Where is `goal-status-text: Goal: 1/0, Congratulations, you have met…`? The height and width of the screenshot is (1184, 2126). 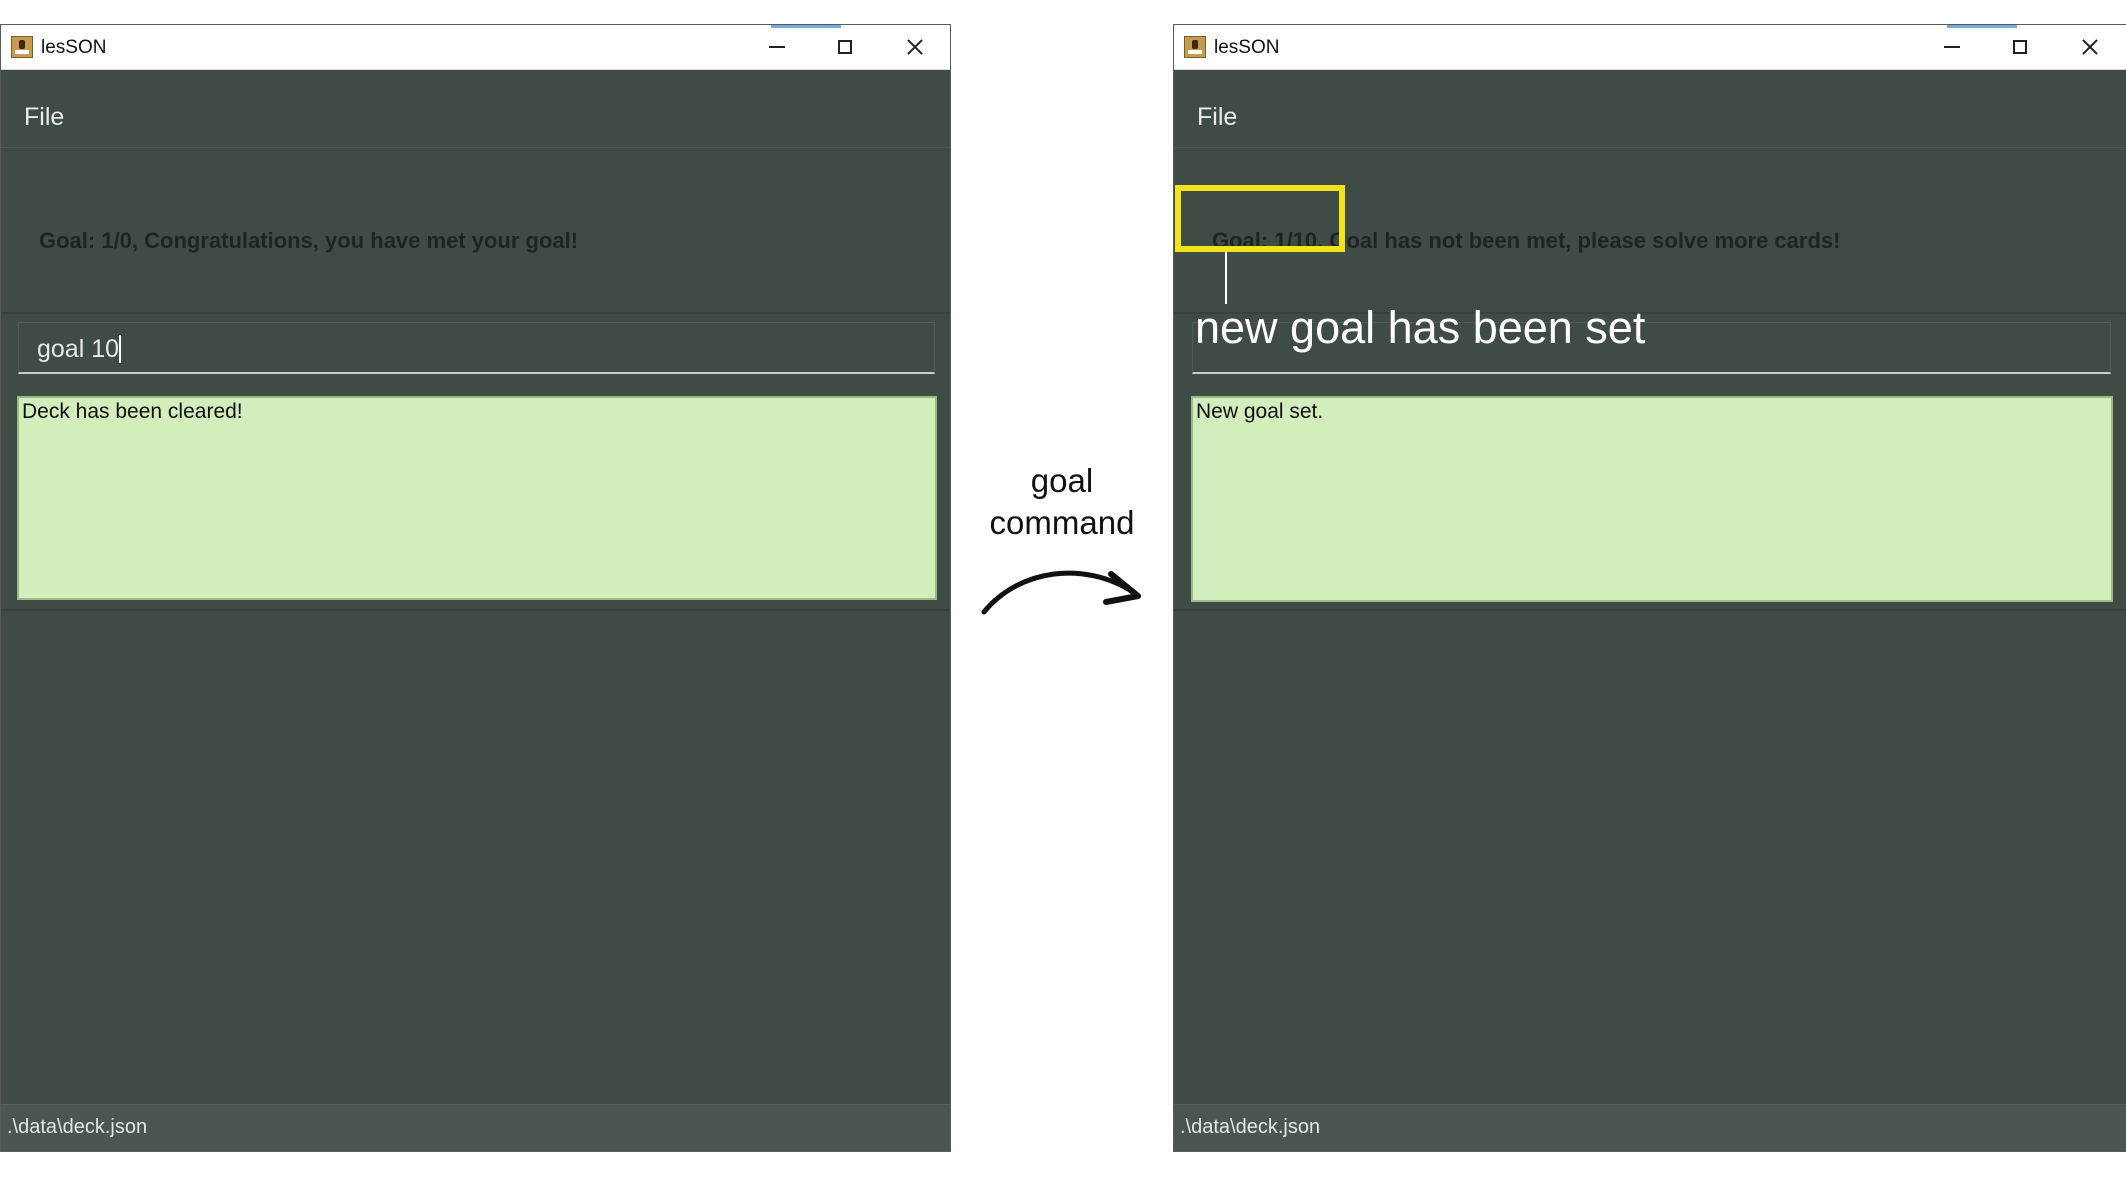 goal-status-text: Goal: 1/0, Congratulations, you have met… is located at coordinates (309, 240).